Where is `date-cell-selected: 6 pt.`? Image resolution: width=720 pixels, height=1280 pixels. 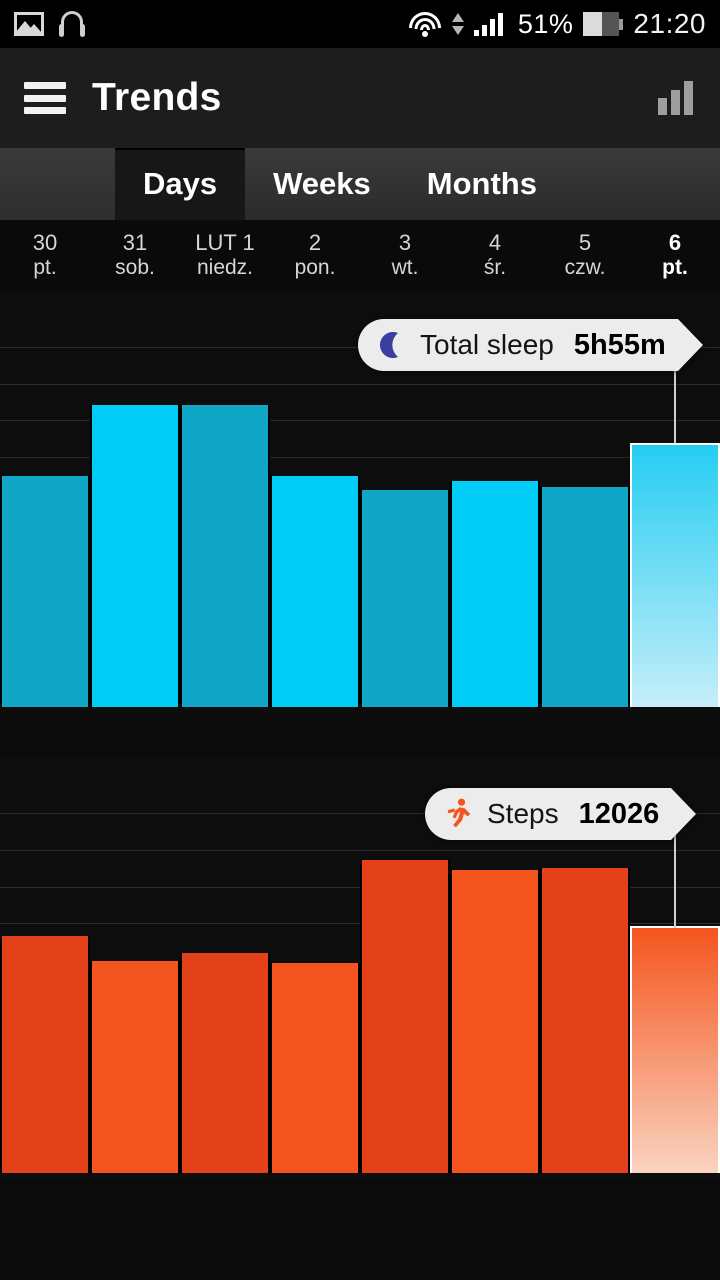 date-cell-selected: 6 pt. is located at coordinates (675, 255).